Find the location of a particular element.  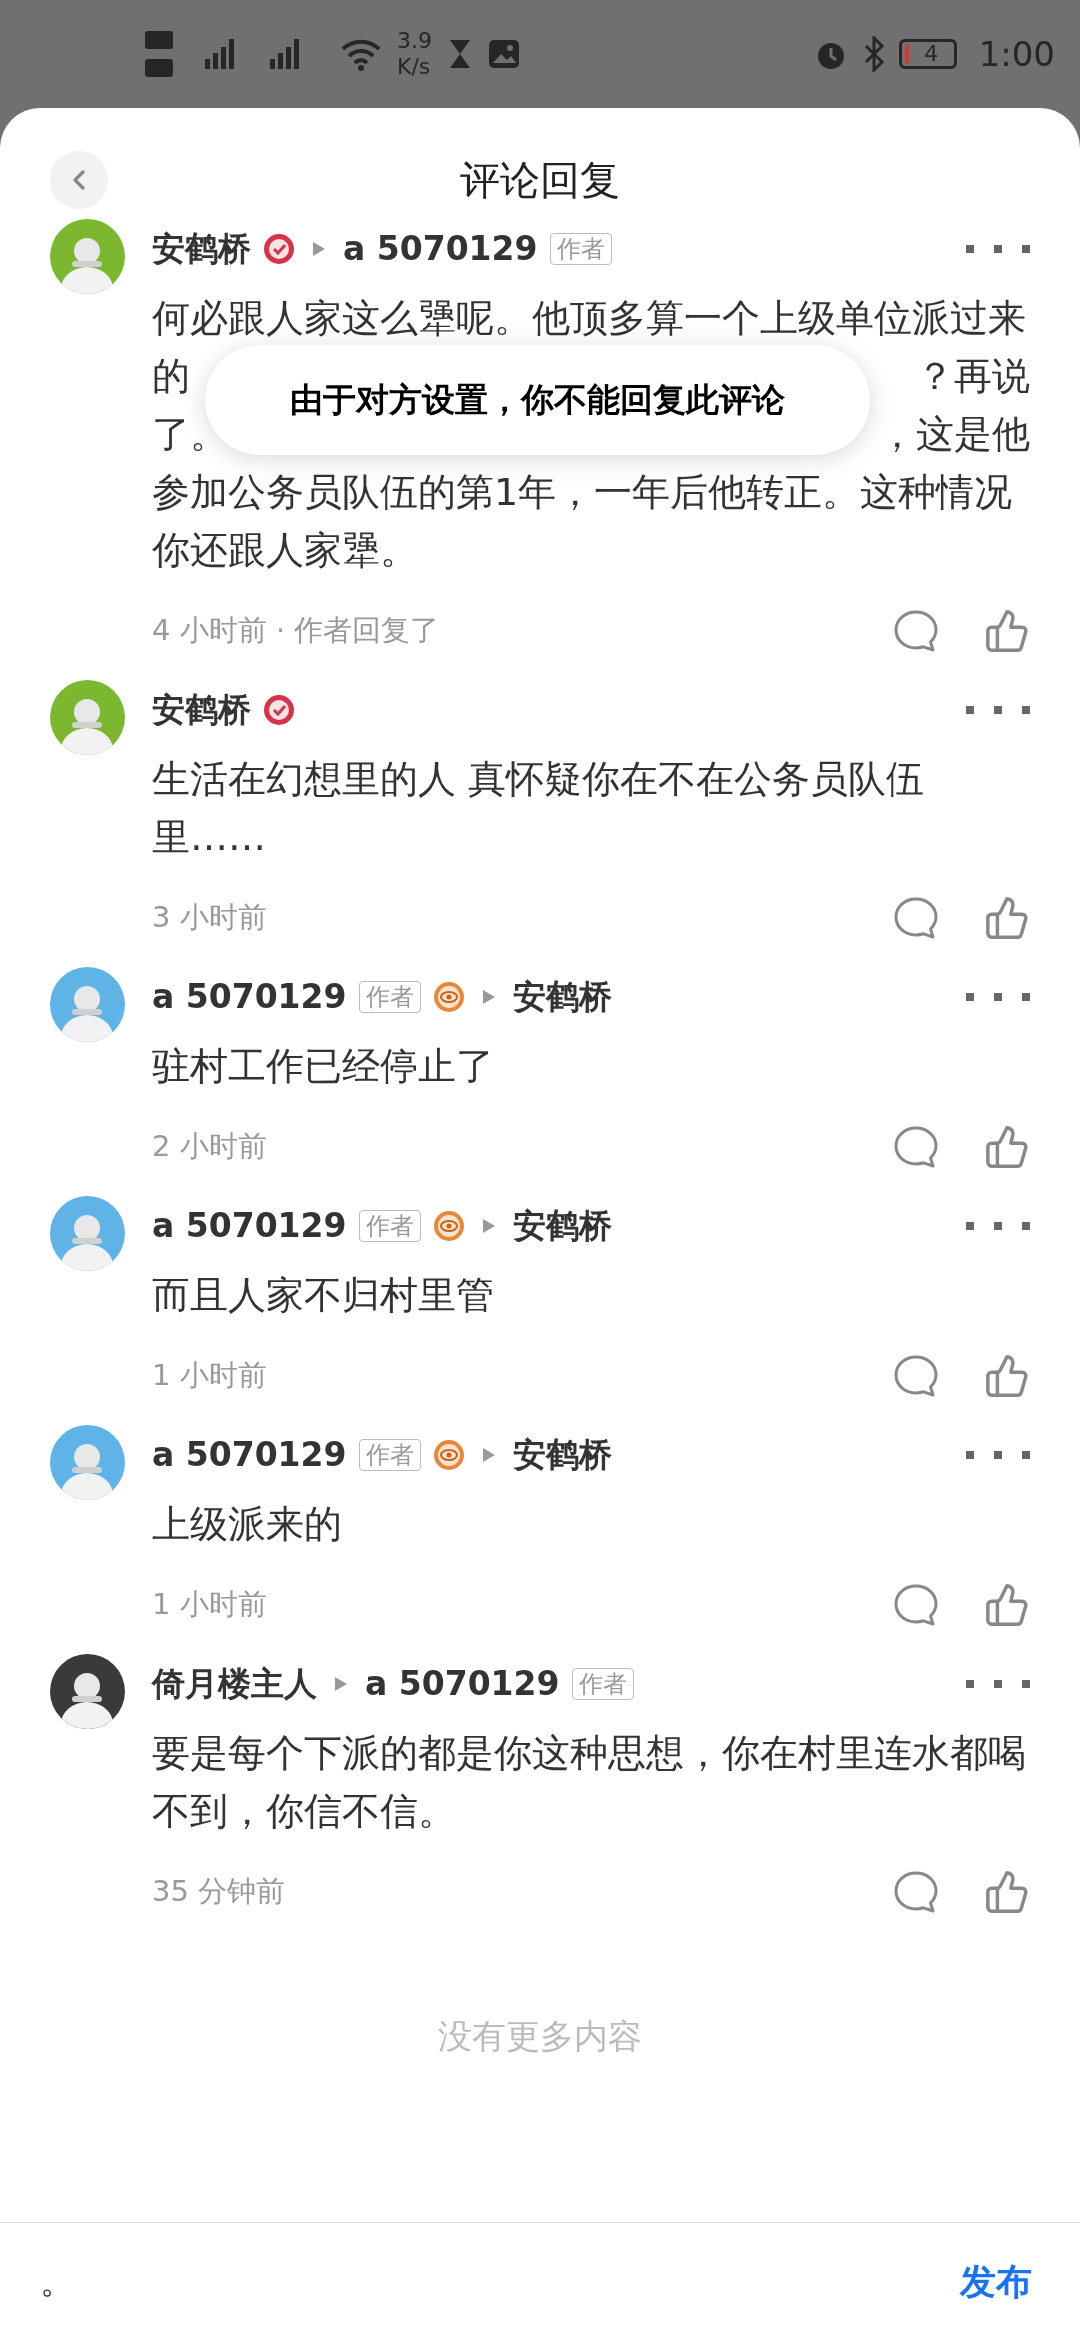

comment-text: 何必跟人家这么犟呢。他顶多算一个上级单位派过来 is located at coordinates (589, 318).